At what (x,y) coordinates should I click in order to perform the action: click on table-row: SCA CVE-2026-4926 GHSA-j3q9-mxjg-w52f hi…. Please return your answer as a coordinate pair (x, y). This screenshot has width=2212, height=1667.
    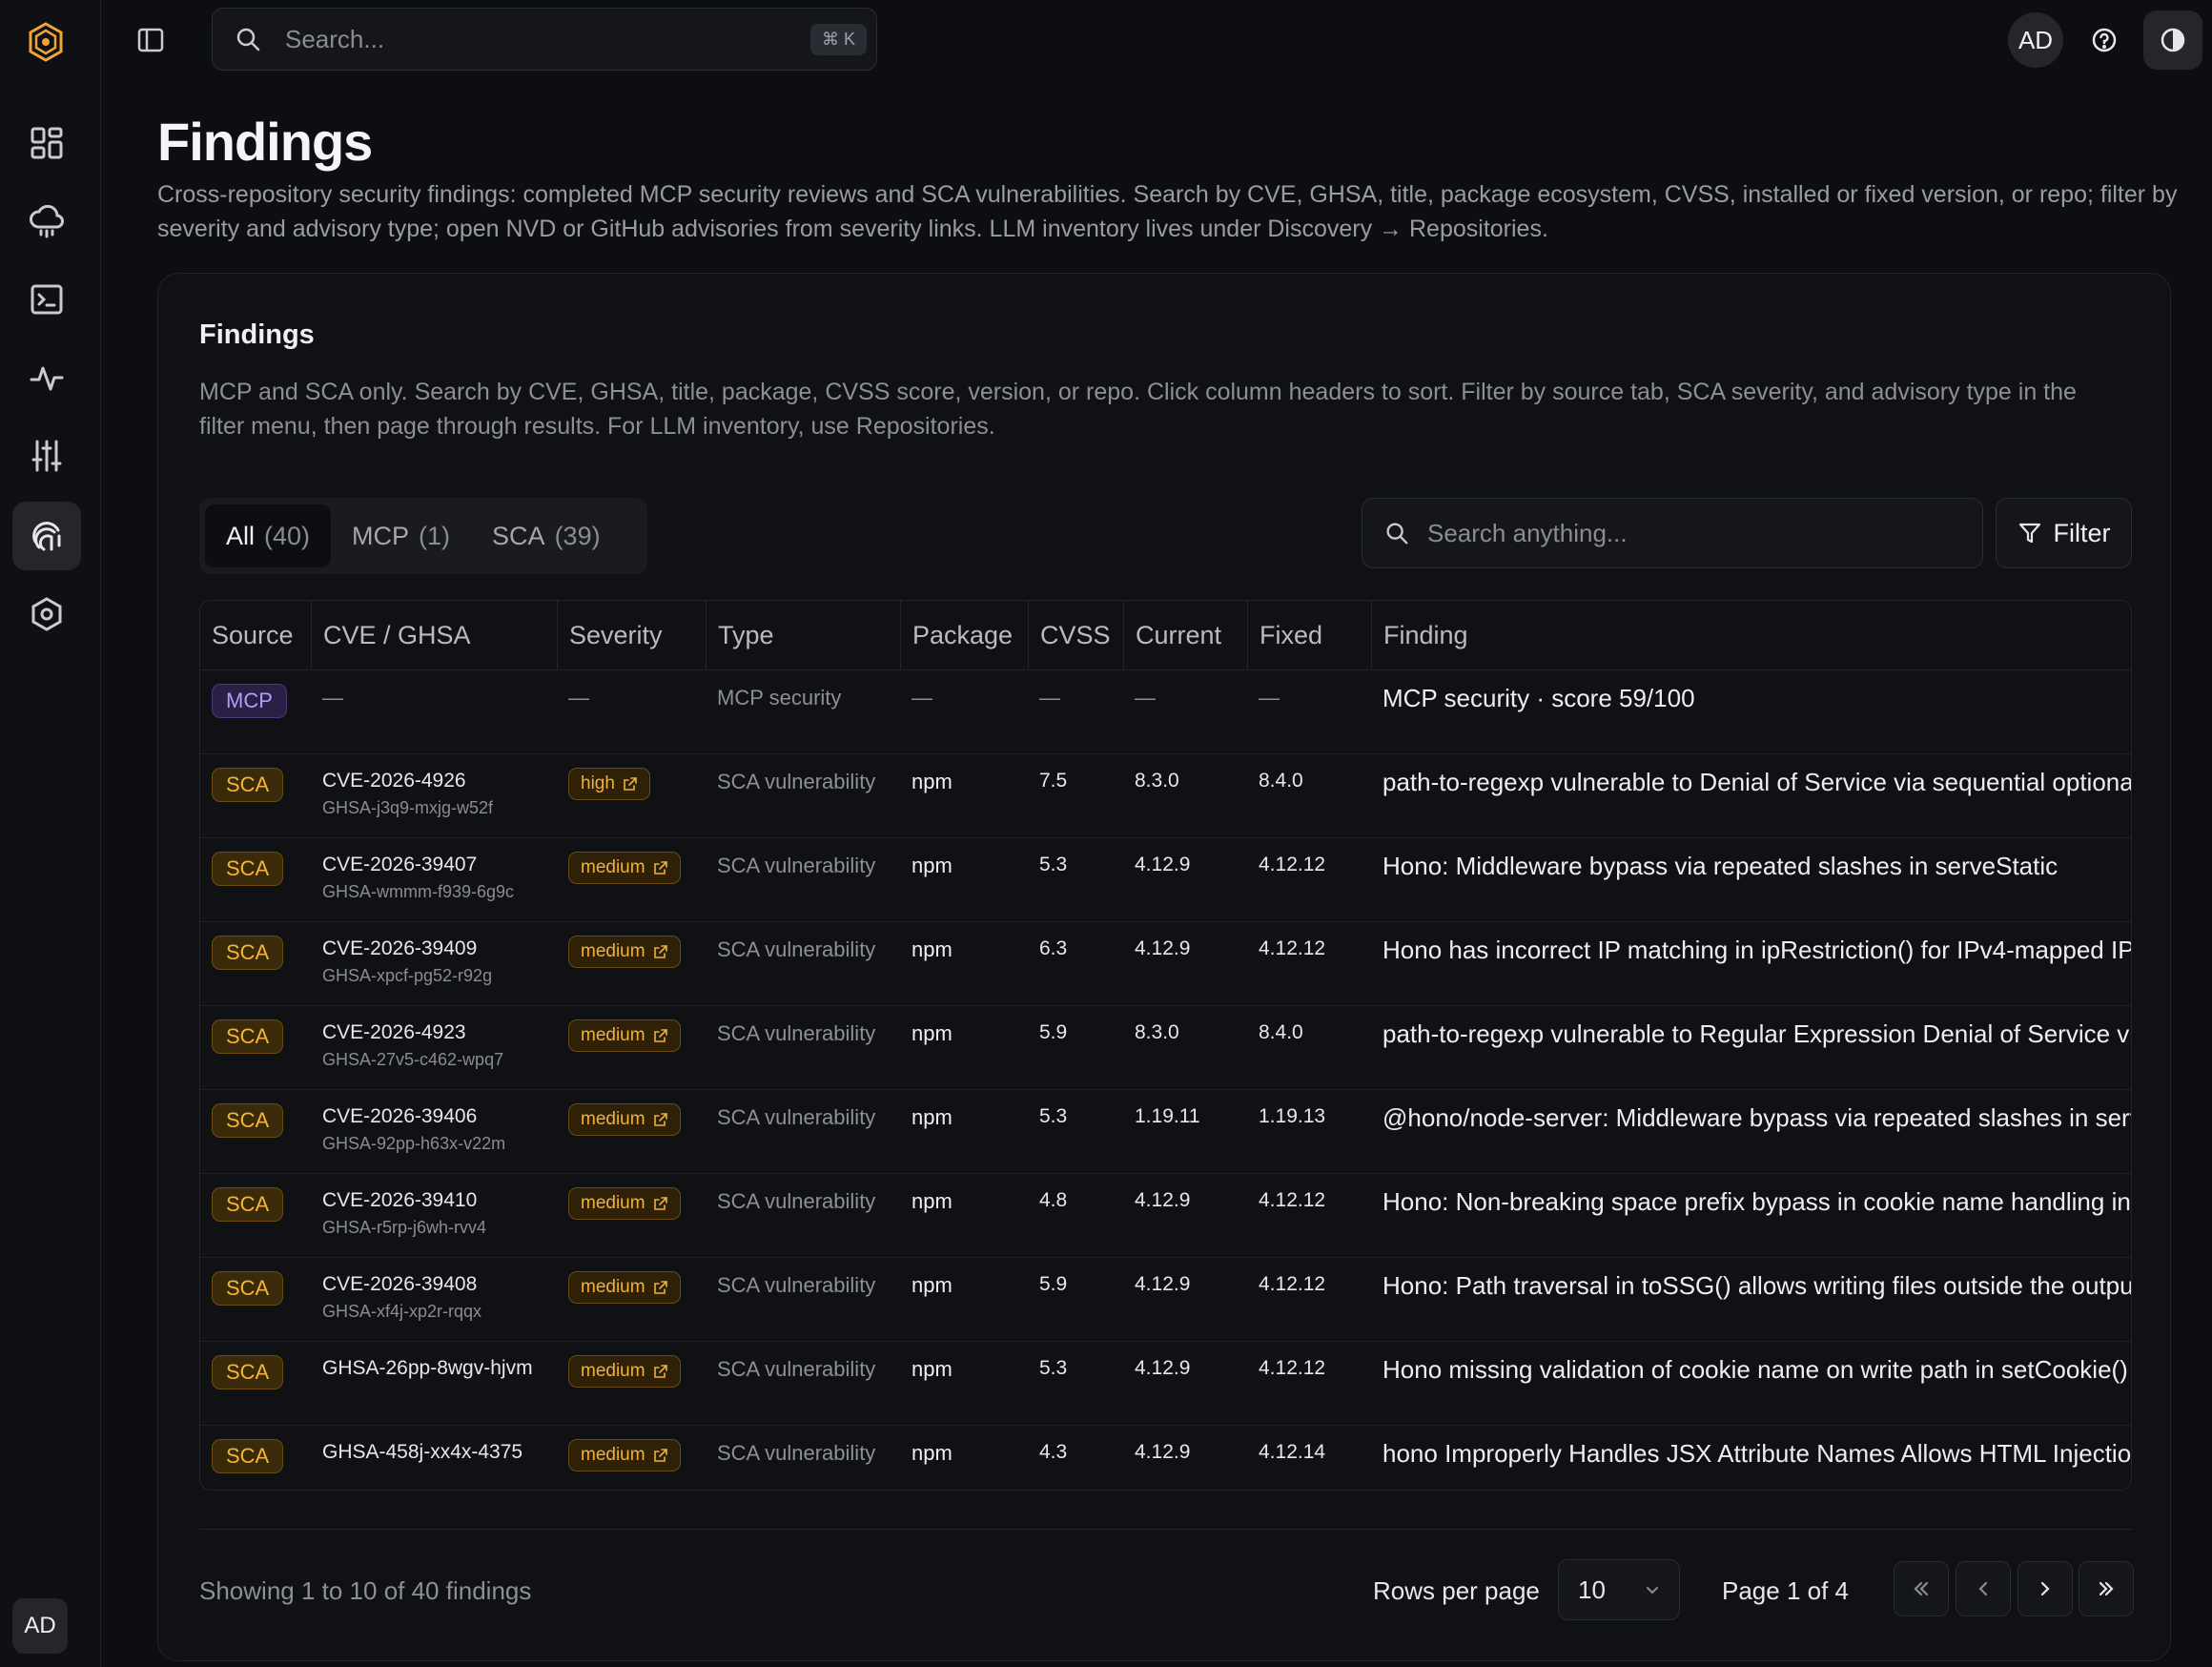
    Looking at the image, I should click on (1165, 796).